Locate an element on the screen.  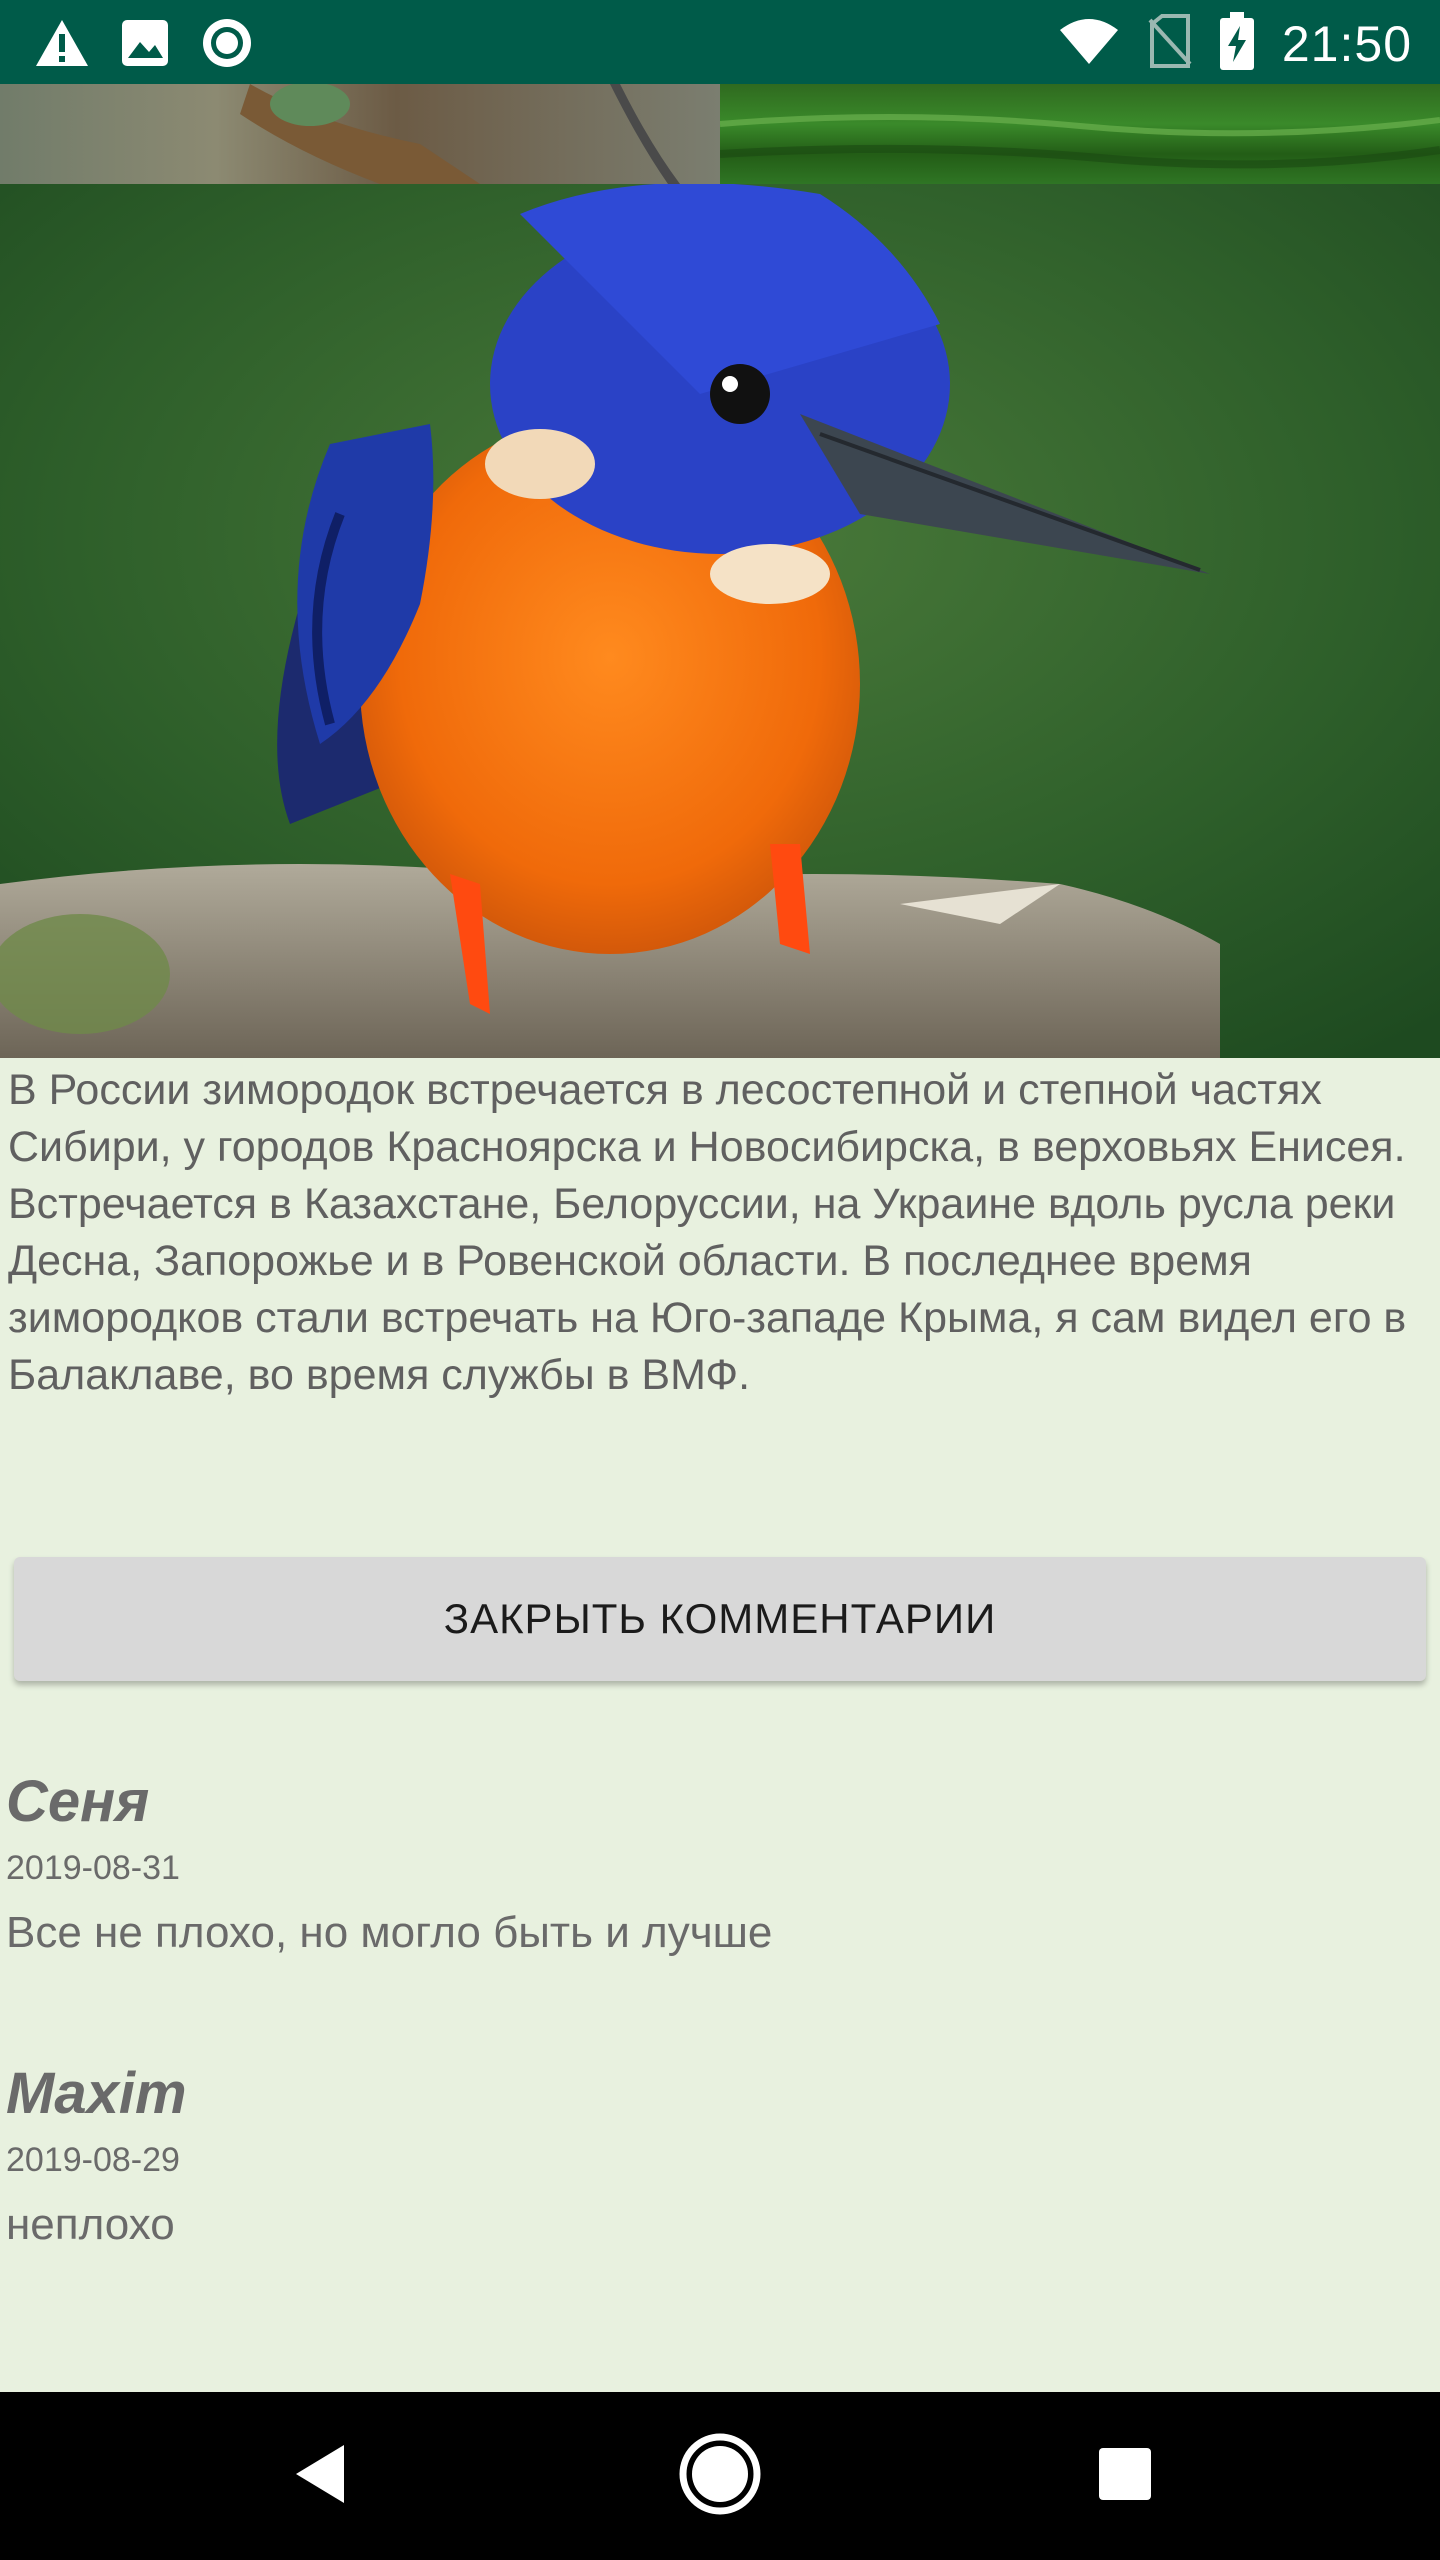
back-icon is located at coordinates (320, 2476).